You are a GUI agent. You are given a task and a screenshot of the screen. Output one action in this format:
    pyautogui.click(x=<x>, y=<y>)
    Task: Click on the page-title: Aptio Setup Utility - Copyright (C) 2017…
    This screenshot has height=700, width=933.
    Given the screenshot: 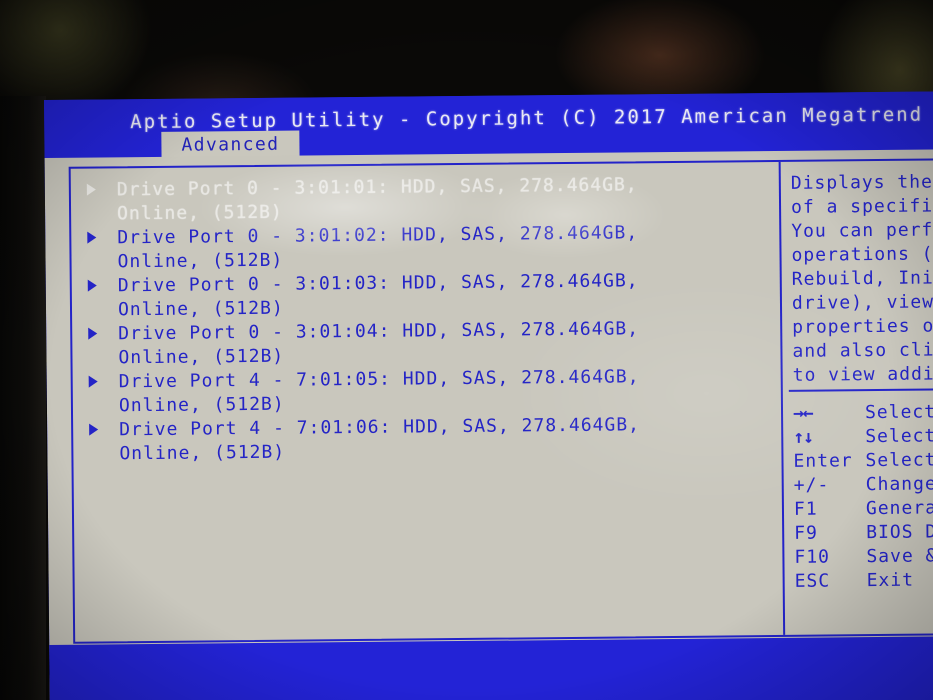 What is the action you would take?
    pyautogui.click(x=527, y=118)
    